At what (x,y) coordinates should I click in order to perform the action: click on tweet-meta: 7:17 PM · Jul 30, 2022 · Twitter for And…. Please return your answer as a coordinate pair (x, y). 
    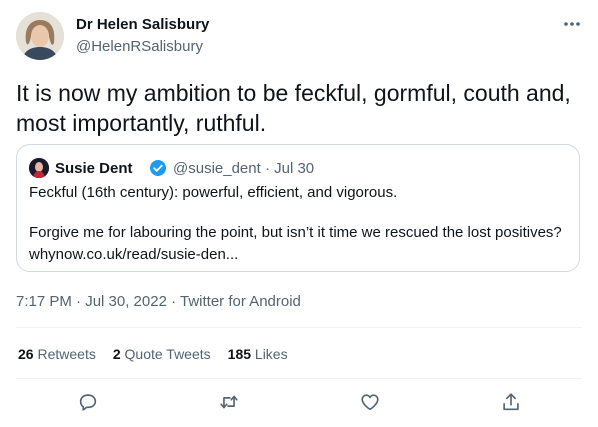
    Looking at the image, I should click on (158, 301).